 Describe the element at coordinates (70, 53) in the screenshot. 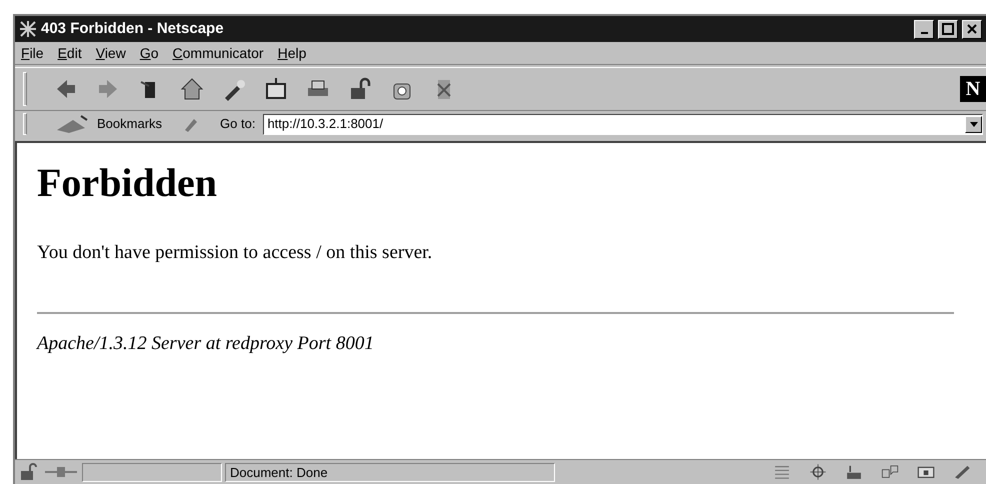

I see `menu-item: Edit` at that location.